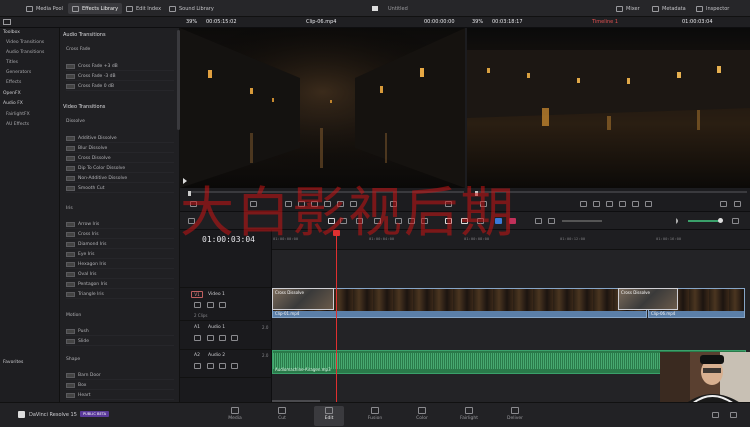  Describe the element at coordinates (95, 8) in the screenshot. I see `effects-library-button: Effects Library` at that location.